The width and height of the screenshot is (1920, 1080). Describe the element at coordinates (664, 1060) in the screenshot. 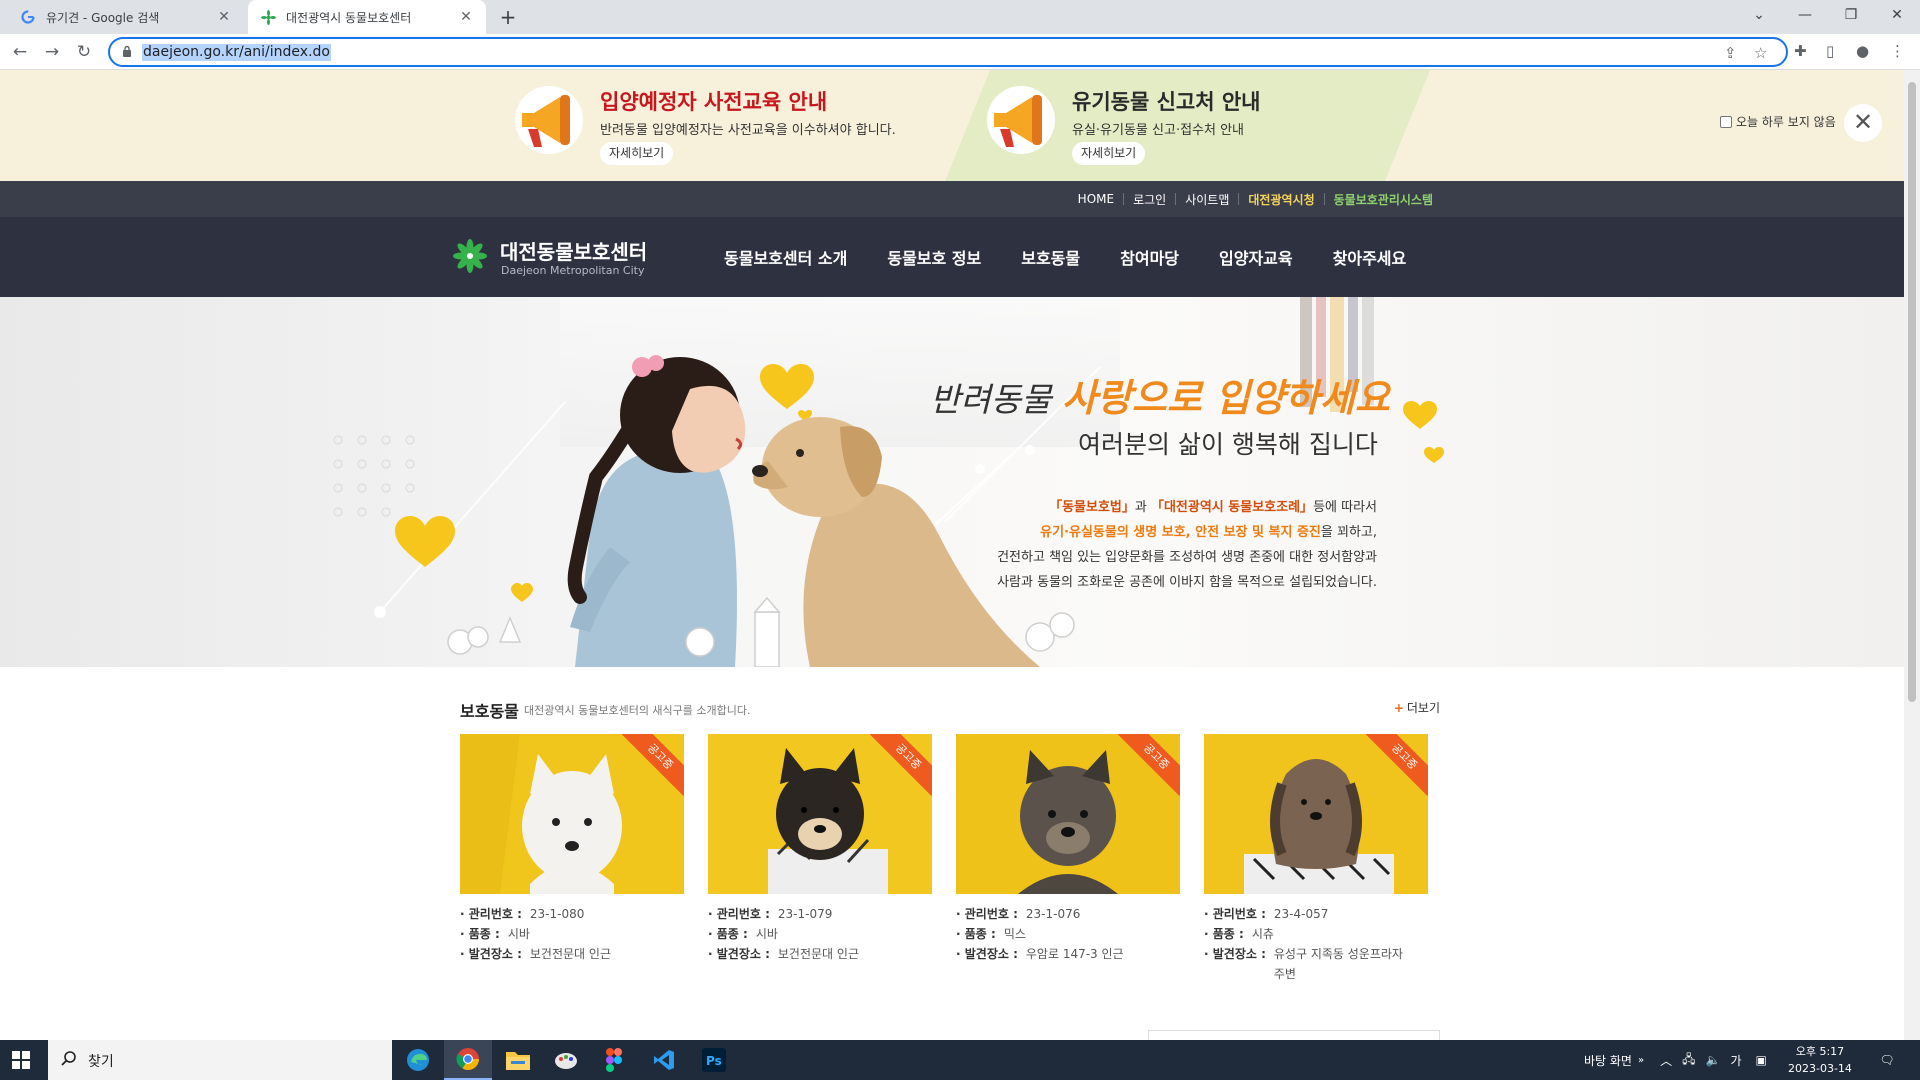

I see `vscode-icon` at that location.